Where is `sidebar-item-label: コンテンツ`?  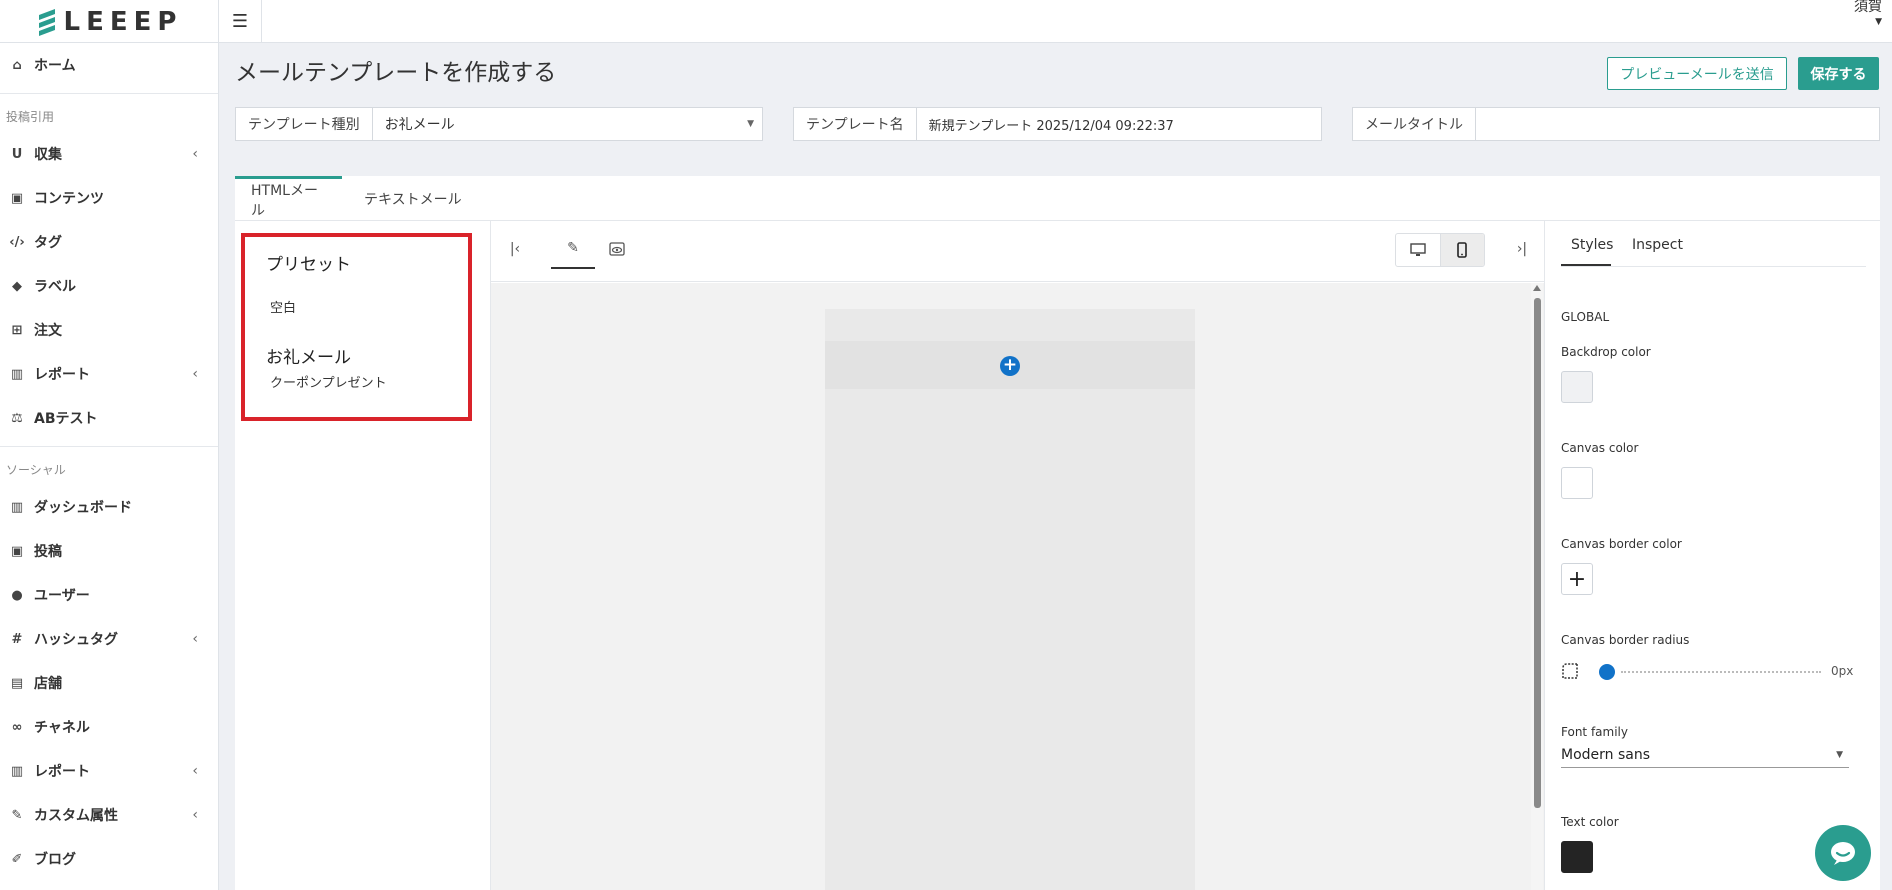
sidebar-item-label: コンテンツ is located at coordinates (69, 199).